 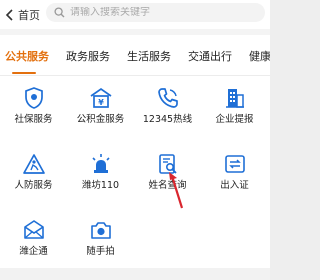 I want to click on back-label: 首页, so click(x=29, y=15).